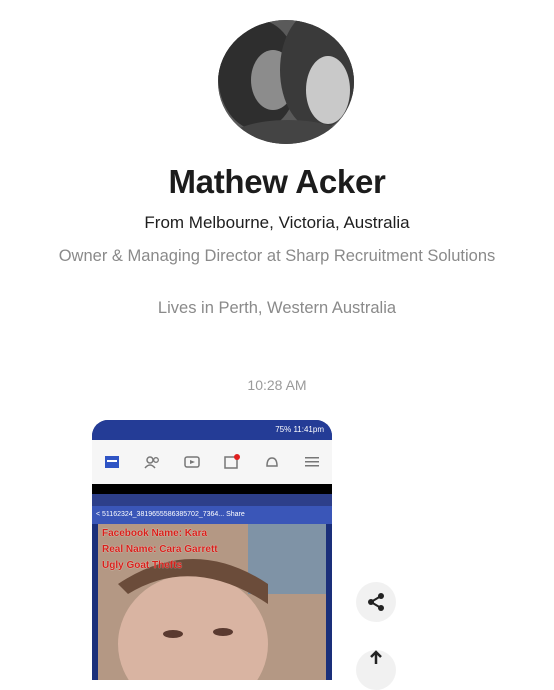 Image resolution: width=554 pixels, height=690 pixels. What do you see at coordinates (142, 565) in the screenshot?
I see `overlay-line-3: Ugly Goat Thefts` at bounding box center [142, 565].